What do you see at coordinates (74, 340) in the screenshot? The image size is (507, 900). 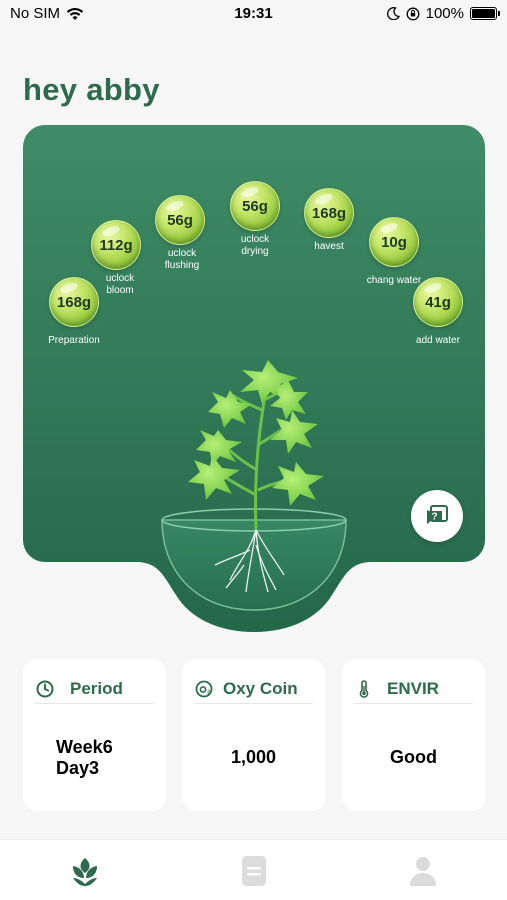 I see `stage-label: Preparation` at bounding box center [74, 340].